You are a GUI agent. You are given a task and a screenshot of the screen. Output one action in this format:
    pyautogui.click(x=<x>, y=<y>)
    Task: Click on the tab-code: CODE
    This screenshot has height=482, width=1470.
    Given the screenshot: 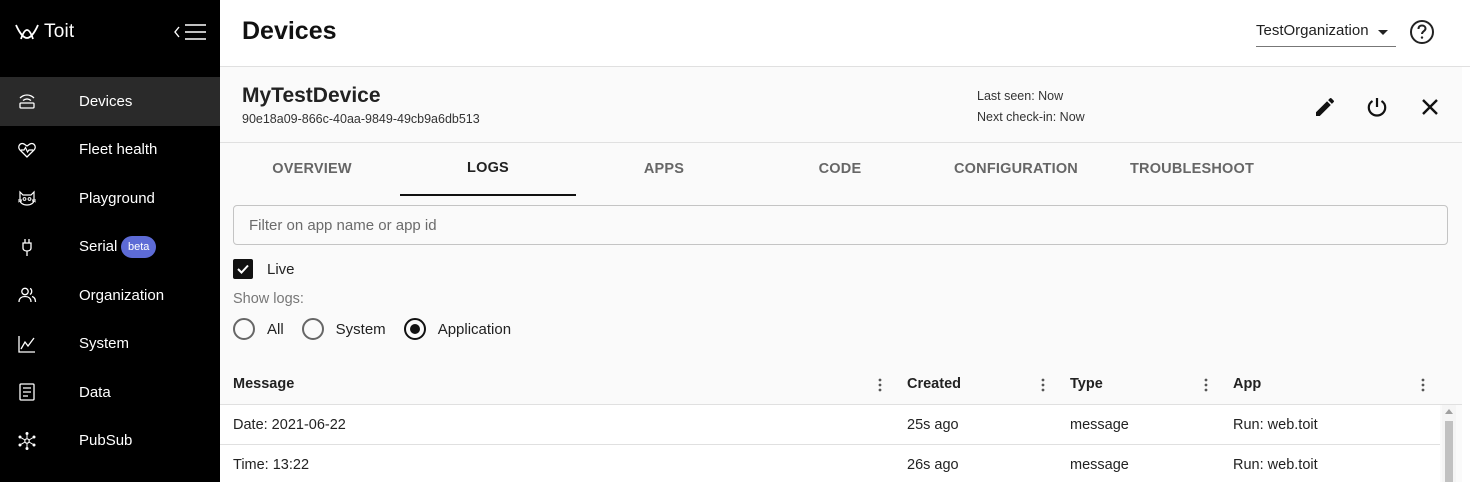 What is the action you would take?
    pyautogui.click(x=840, y=169)
    